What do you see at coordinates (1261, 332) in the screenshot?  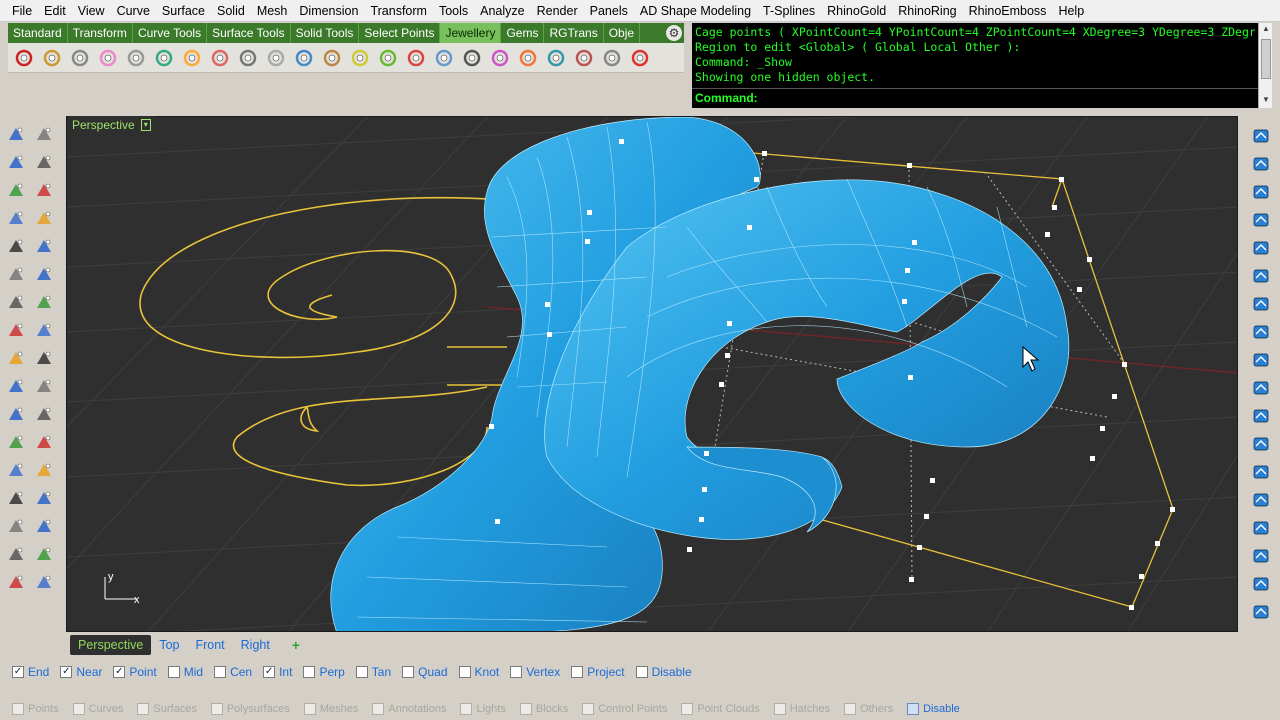 I see `object-snap-icon` at bounding box center [1261, 332].